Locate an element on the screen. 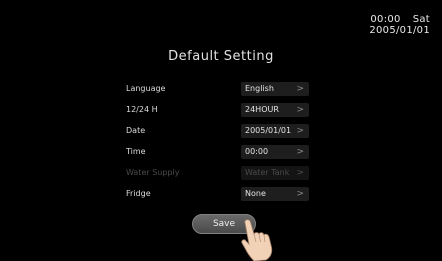 This screenshot has width=442, height=261. page-title: Default Setting is located at coordinates (221, 56).